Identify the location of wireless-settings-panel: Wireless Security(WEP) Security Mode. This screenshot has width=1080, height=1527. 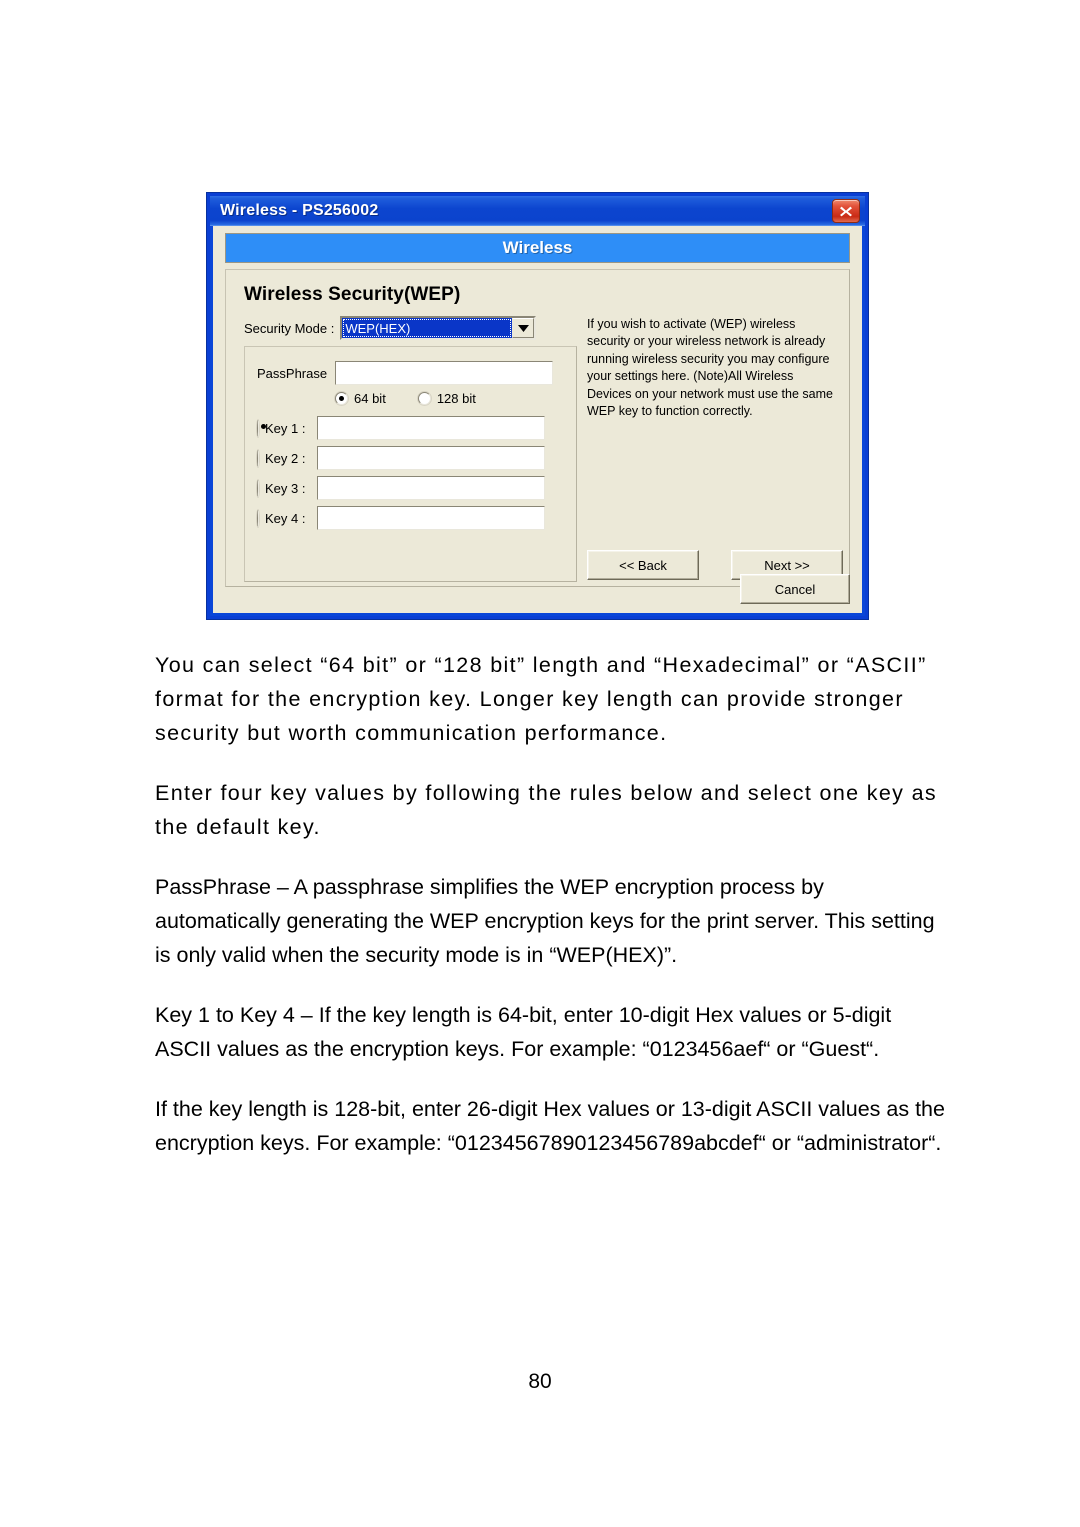
(537, 428).